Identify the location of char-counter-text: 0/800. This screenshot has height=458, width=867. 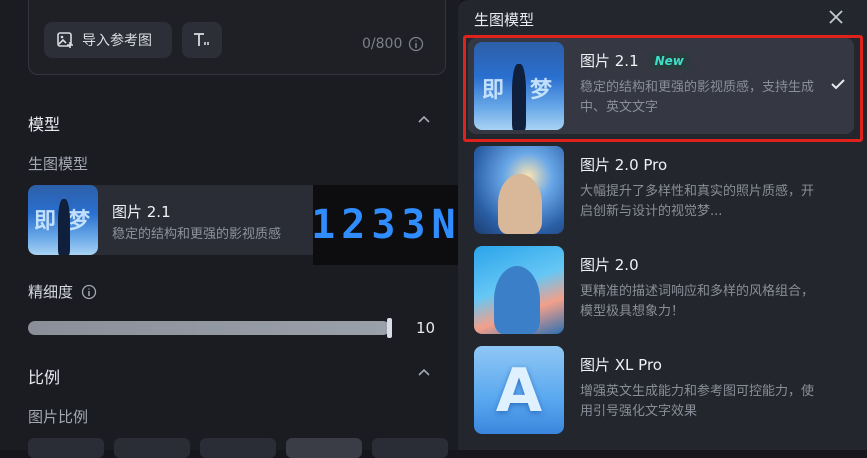
(382, 44).